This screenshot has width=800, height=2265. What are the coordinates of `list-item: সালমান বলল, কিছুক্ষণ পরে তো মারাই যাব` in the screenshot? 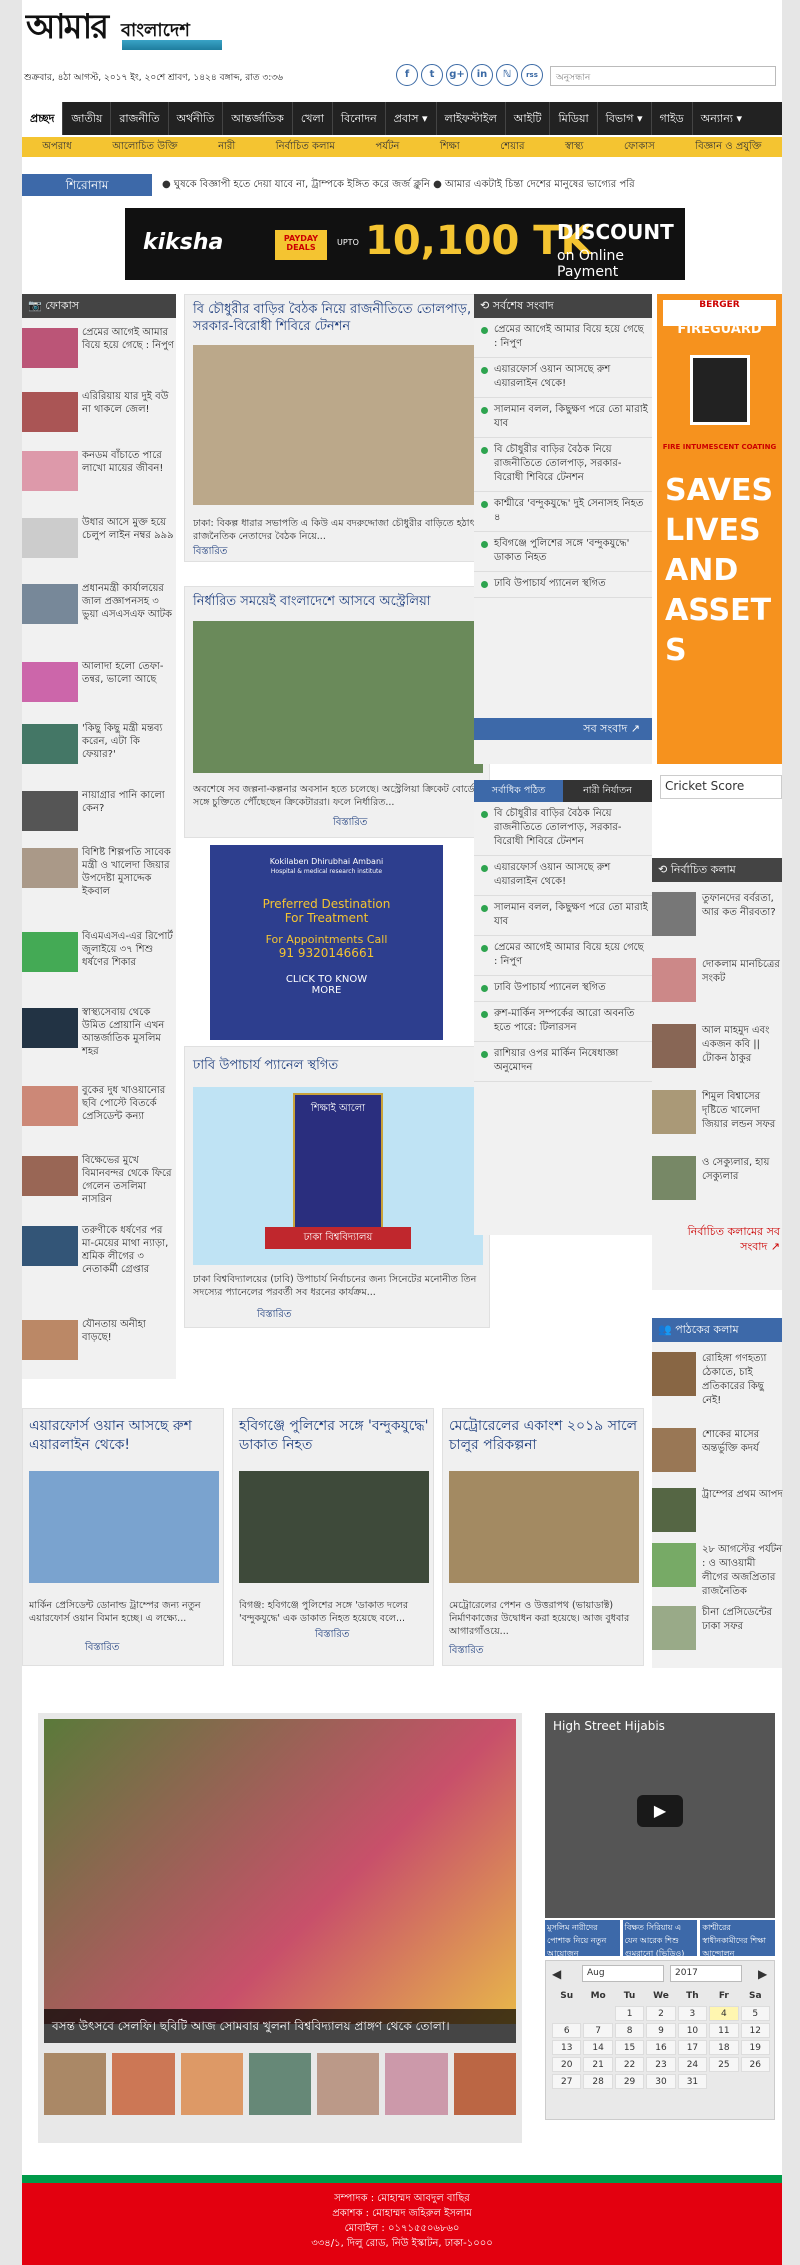 It's located at (563, 418).